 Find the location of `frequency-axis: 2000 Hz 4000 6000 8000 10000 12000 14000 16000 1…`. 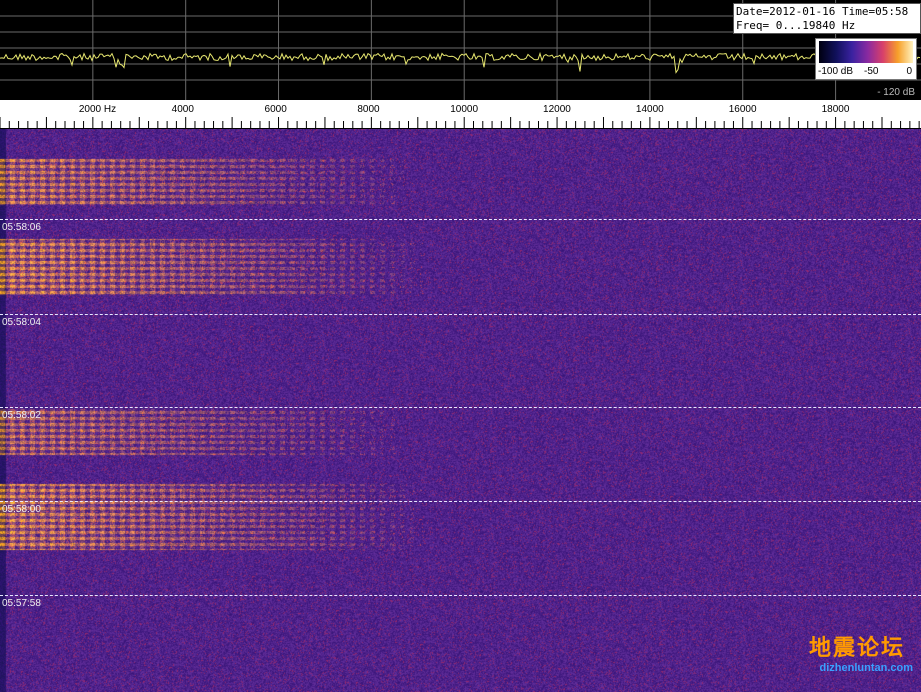

frequency-axis: 2000 Hz 4000 6000 8000 10000 12000 14000 16000 1… is located at coordinates (460, 114).